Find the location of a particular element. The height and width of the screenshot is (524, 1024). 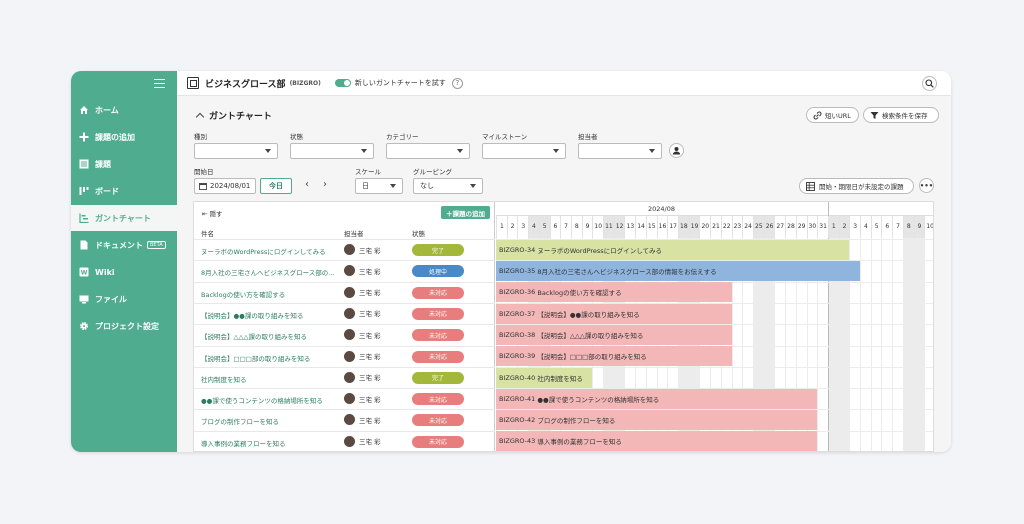

status-filter-label: 状態 is located at coordinates (296, 137).